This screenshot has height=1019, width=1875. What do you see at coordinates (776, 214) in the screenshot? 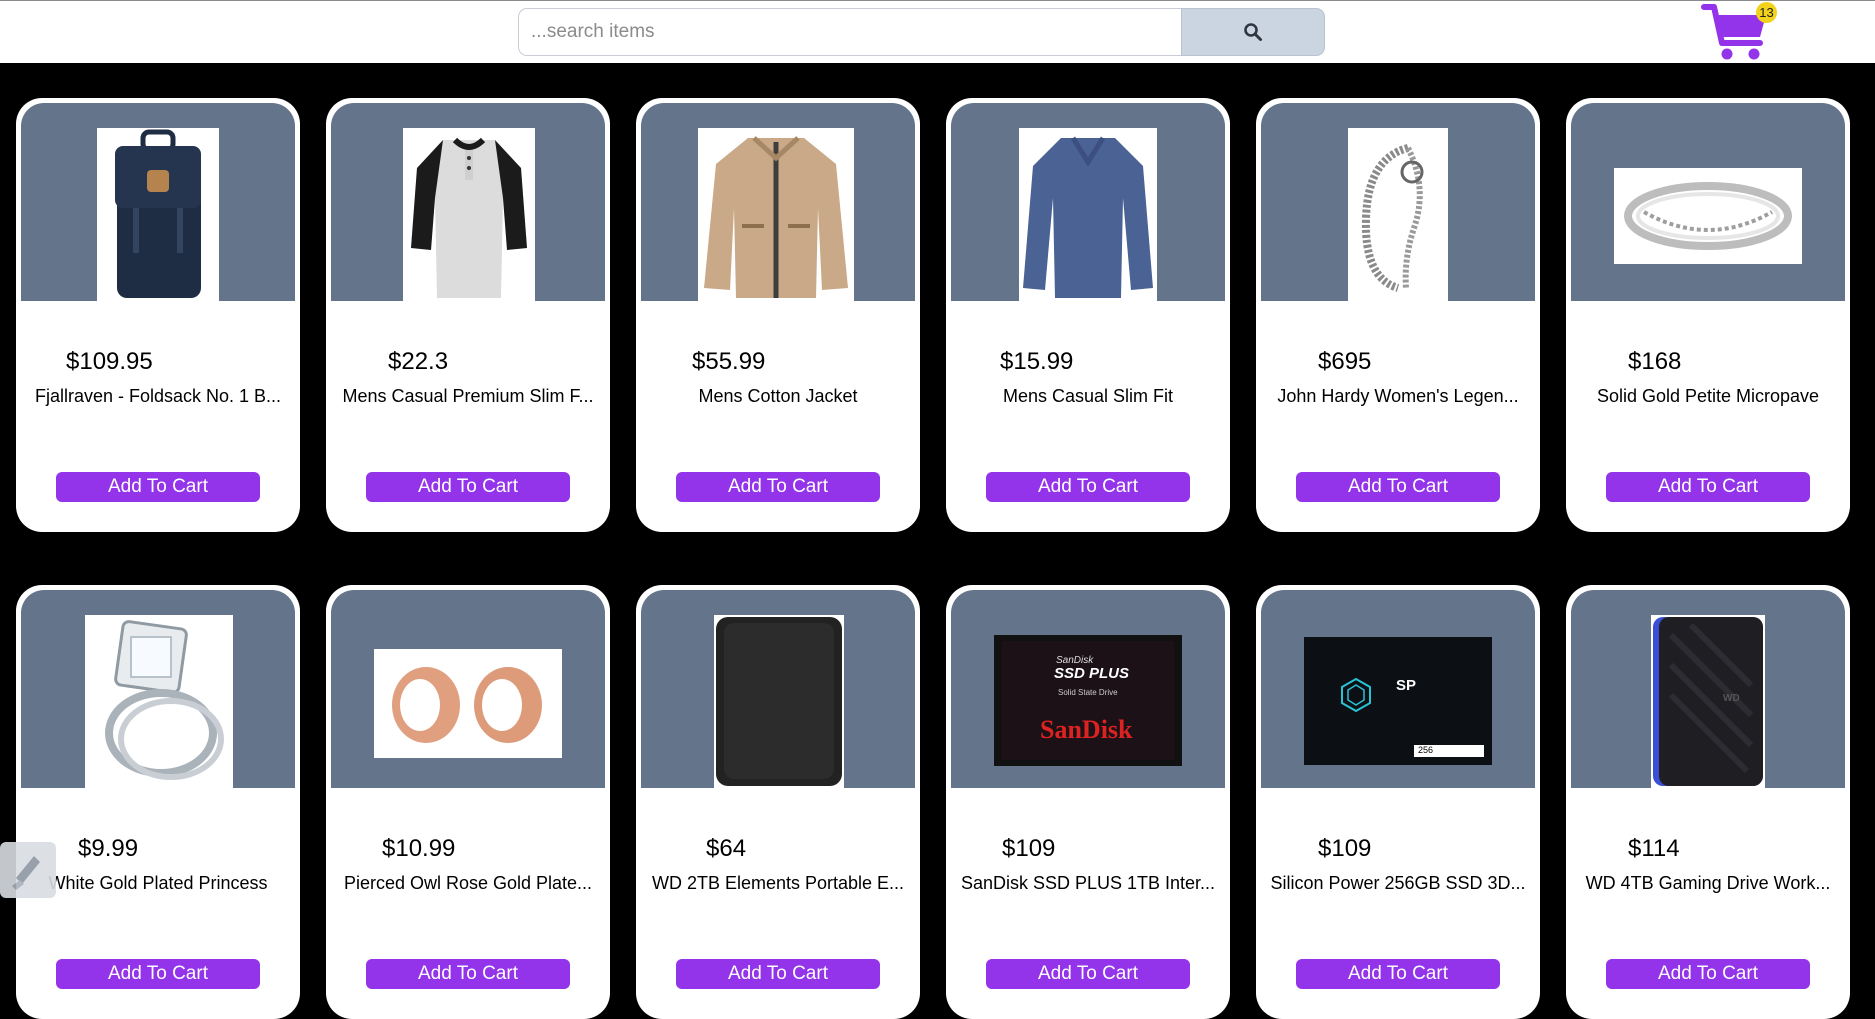
I see `jacket-image` at bounding box center [776, 214].